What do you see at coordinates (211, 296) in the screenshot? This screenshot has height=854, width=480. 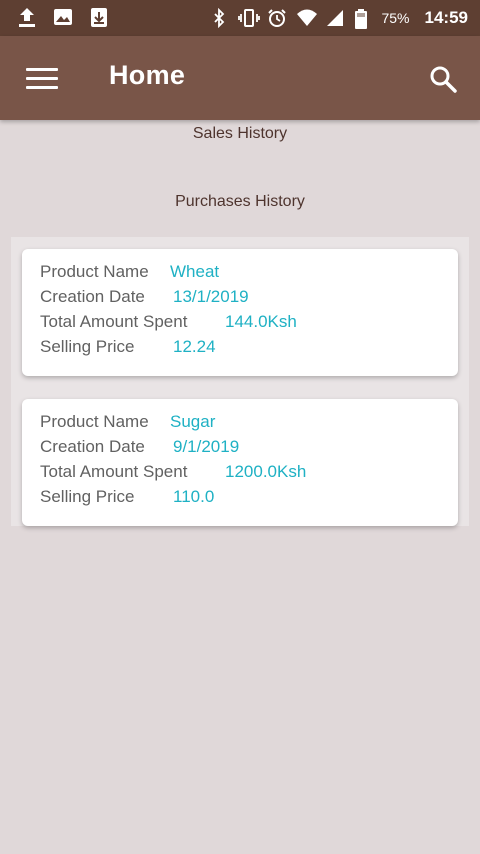 I see `creation-date-value: 13/1/2019` at bounding box center [211, 296].